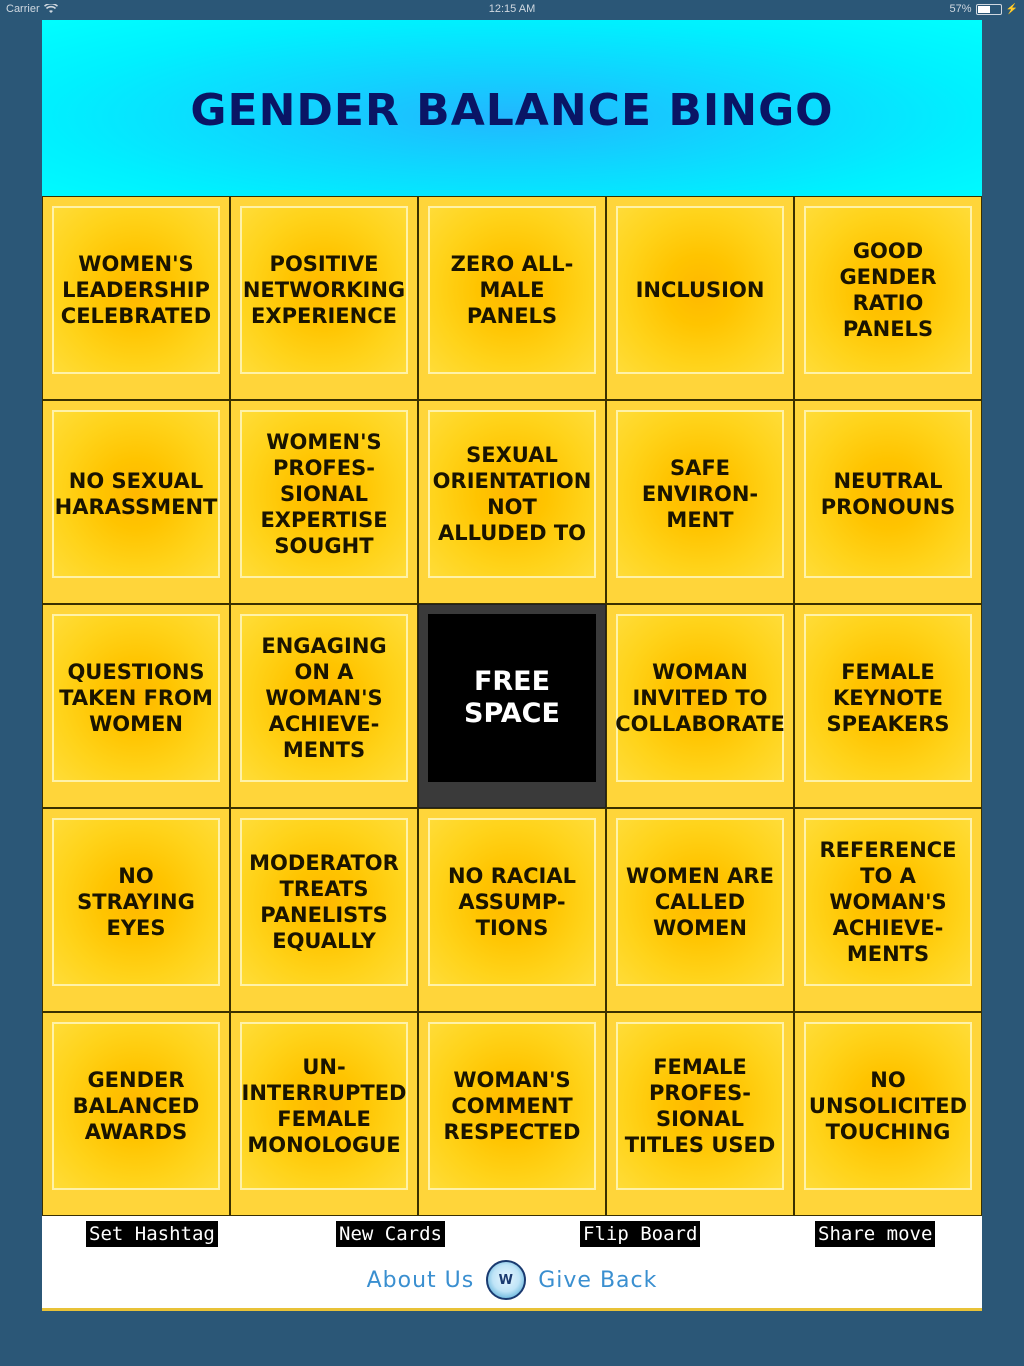 The image size is (1024, 1366). I want to click on bingo-cell-label: SAFE ENVIRON-MENT, so click(700, 494).